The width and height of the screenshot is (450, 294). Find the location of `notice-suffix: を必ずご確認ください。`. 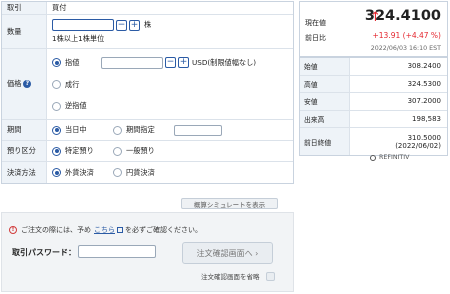

notice-suffix: を必ずご確認ください。 is located at coordinates (163, 230).